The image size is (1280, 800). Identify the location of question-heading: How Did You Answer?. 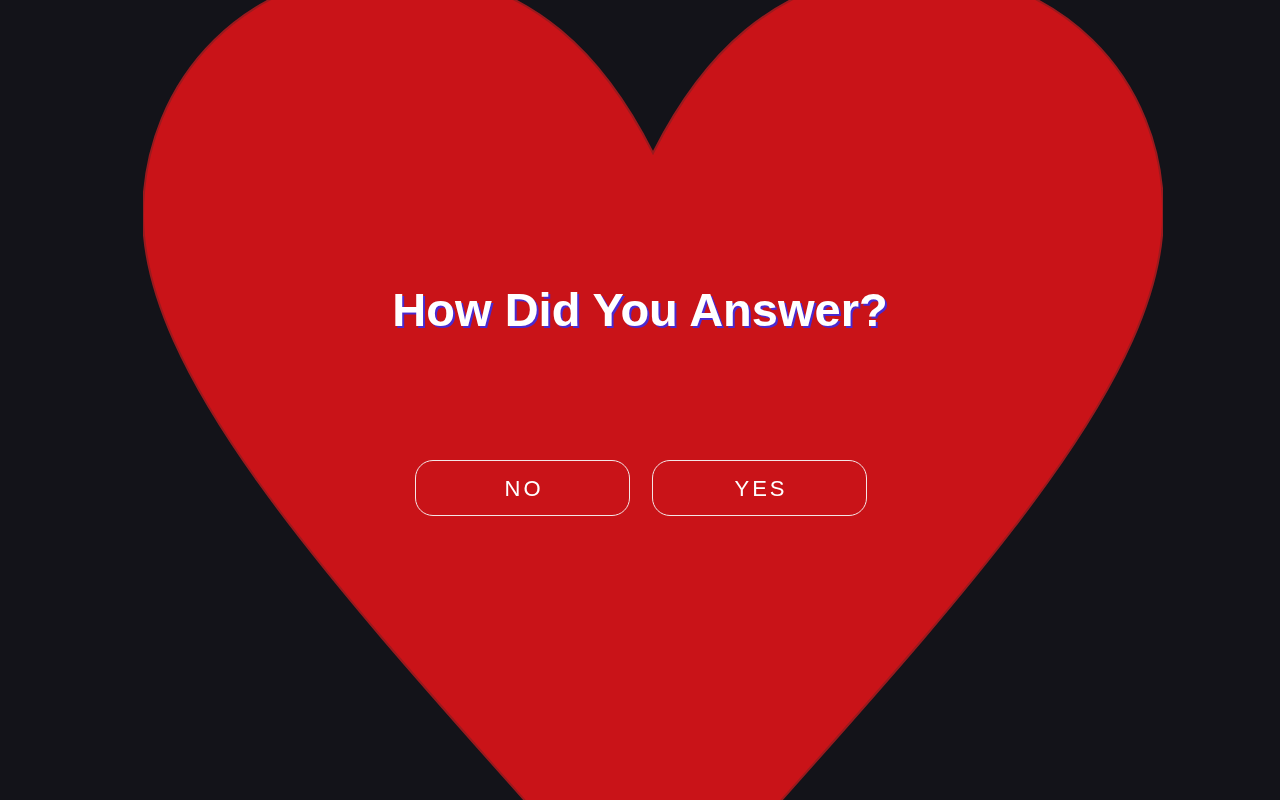
(640, 310).